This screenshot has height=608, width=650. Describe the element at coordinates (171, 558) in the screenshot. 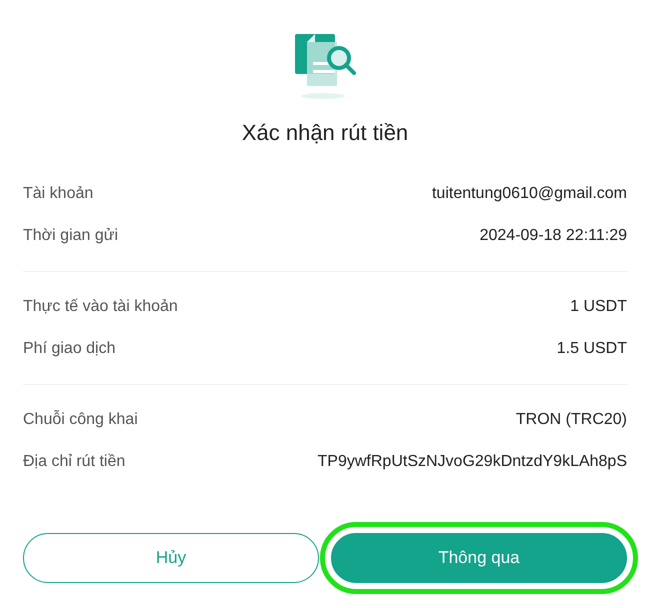

I see `cancel-button: Hủy` at that location.